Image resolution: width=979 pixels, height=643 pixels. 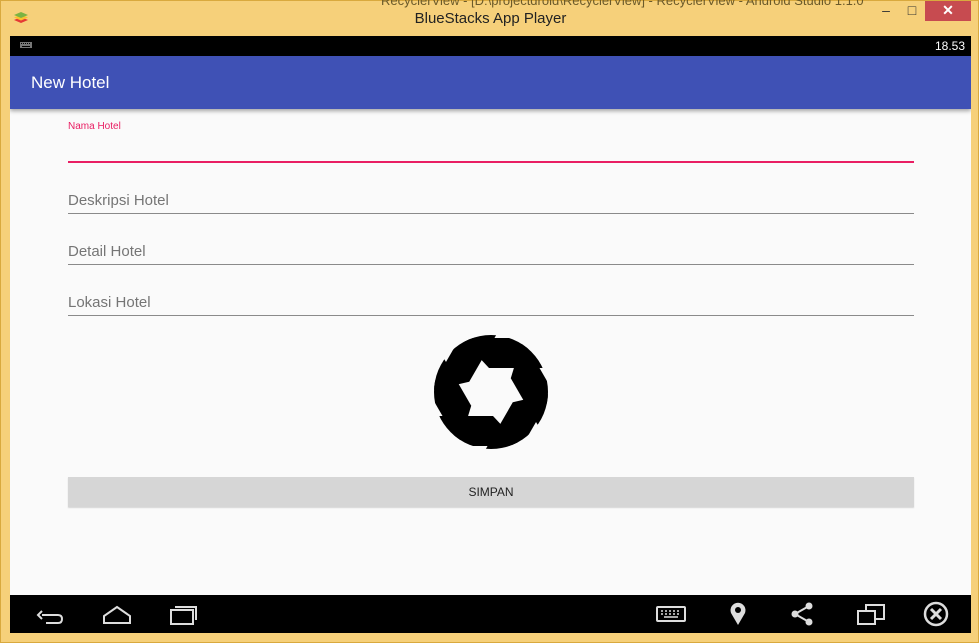 What do you see at coordinates (936, 614) in the screenshot?
I see `close-circle-icon` at bounding box center [936, 614].